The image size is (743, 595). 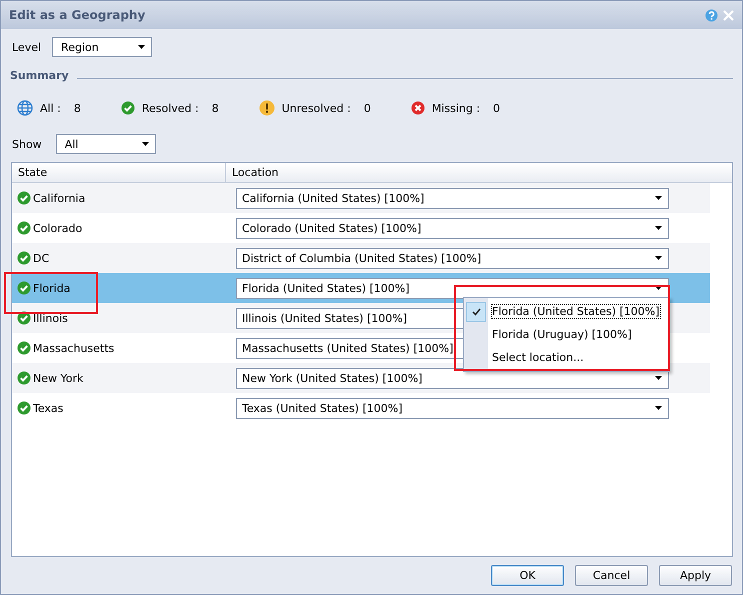 I want to click on stat-label: All :, so click(x=50, y=108).